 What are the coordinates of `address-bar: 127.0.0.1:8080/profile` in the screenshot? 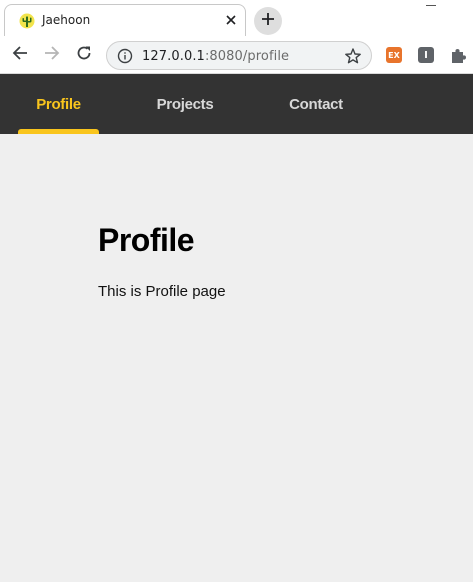 It's located at (239, 55).